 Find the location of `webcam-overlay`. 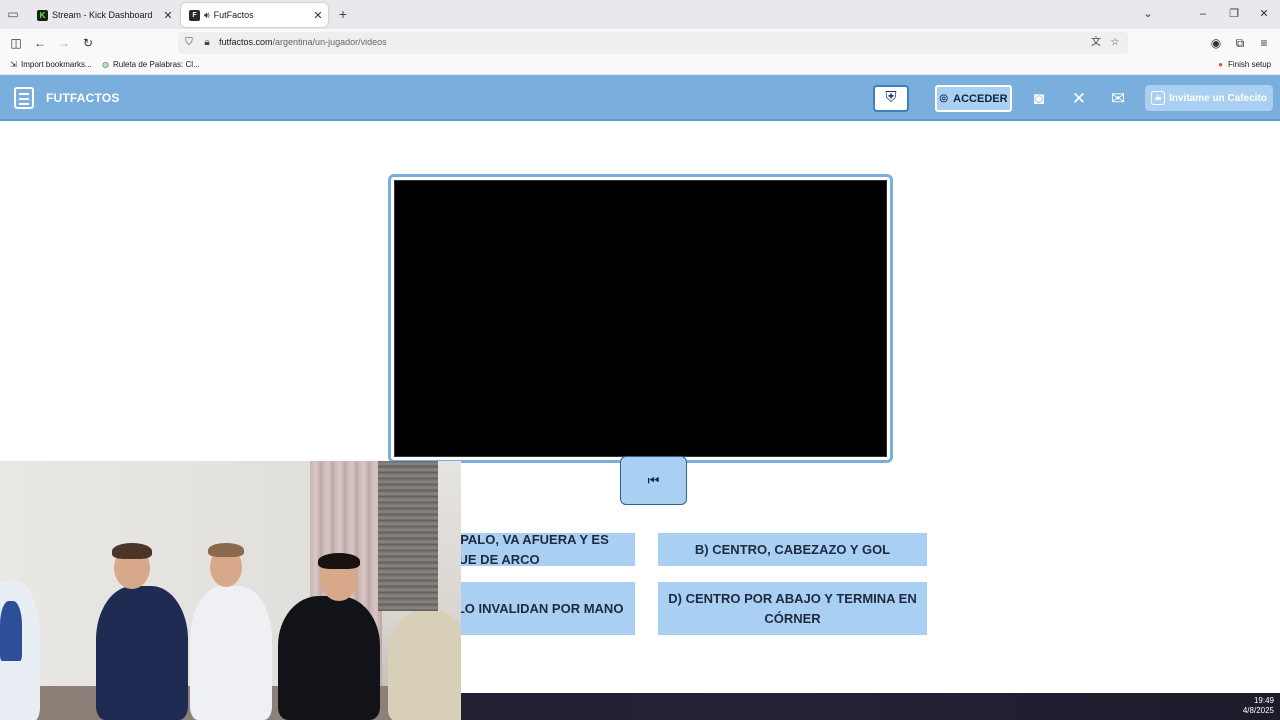

webcam-overlay is located at coordinates (230, 590).